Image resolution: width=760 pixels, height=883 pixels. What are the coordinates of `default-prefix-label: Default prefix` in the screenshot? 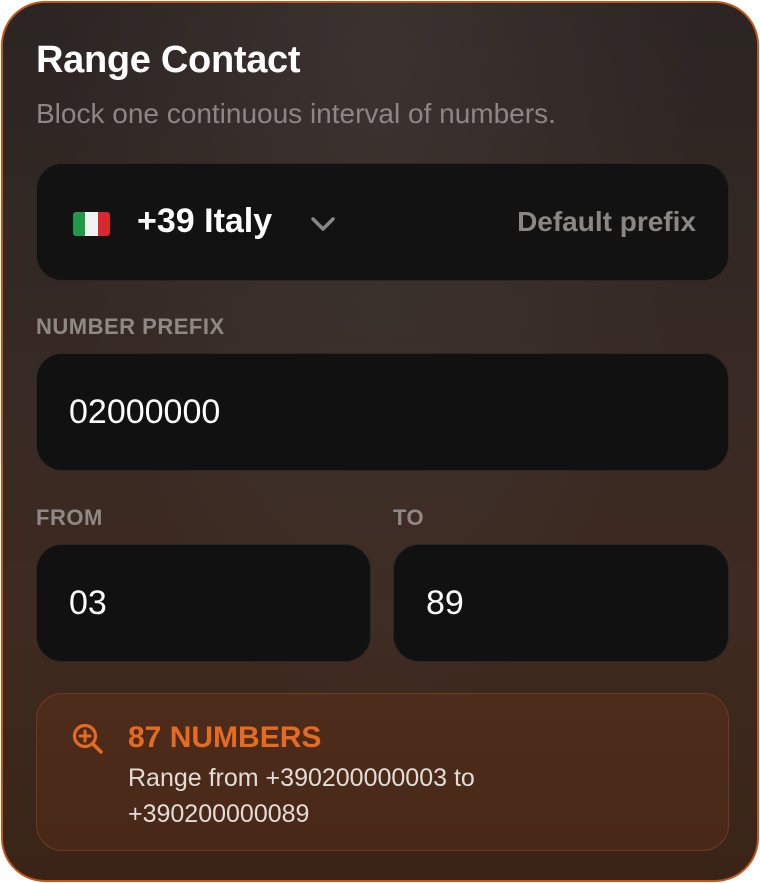 It's located at (606, 221).